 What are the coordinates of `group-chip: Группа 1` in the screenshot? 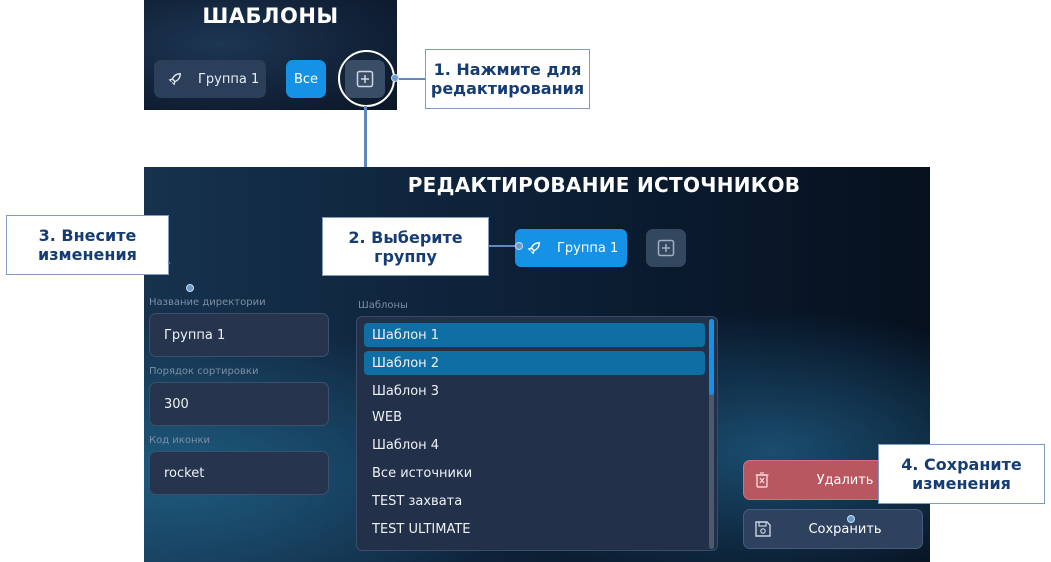 It's located at (210, 79).